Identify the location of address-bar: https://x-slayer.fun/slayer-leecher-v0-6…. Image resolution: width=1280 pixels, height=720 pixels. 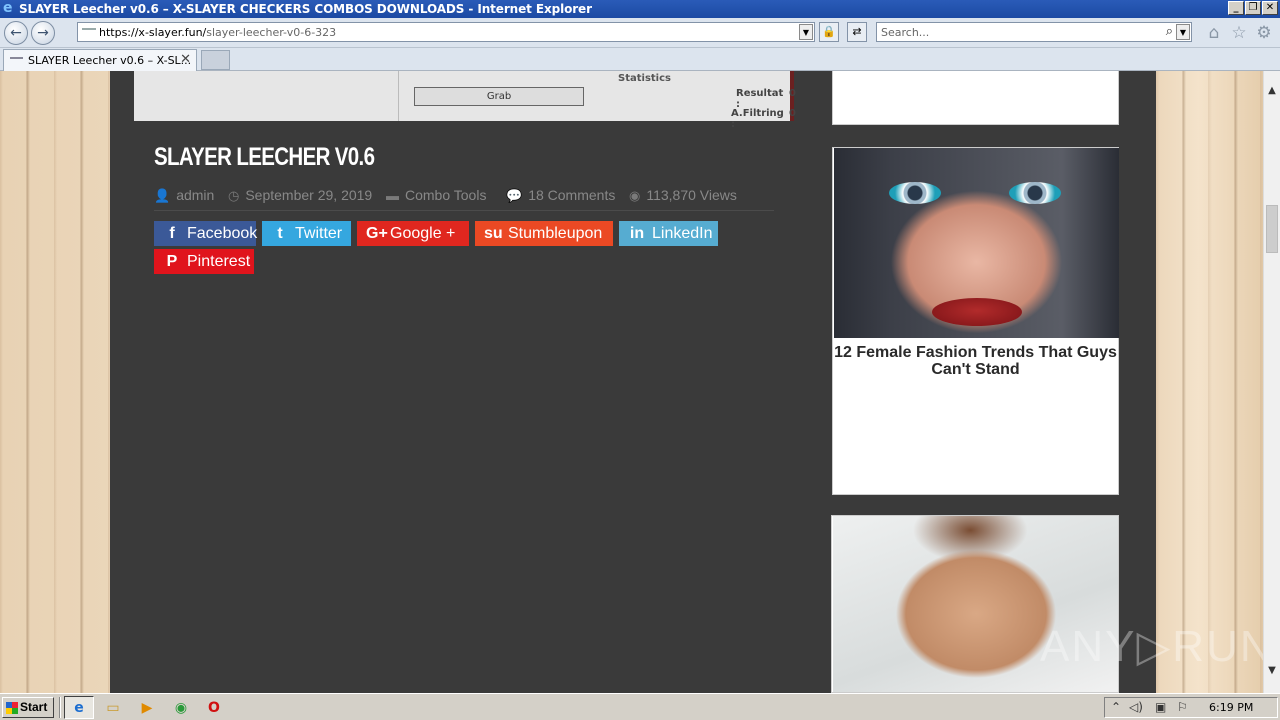
(446, 32).